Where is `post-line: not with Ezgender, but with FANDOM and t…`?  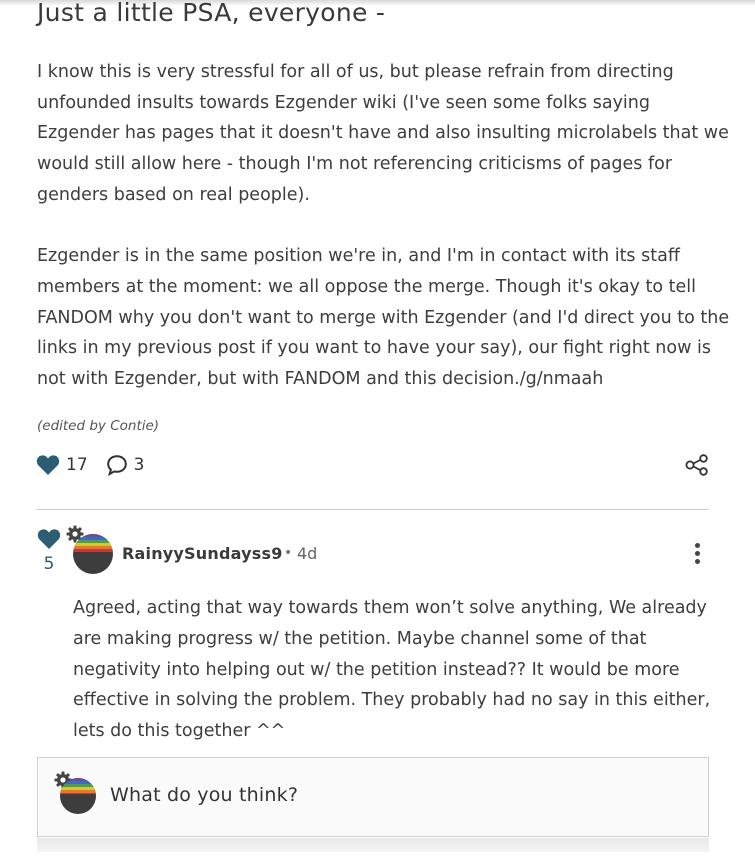
post-line: not with Ezgender, but with FANDOM and t… is located at coordinates (320, 379).